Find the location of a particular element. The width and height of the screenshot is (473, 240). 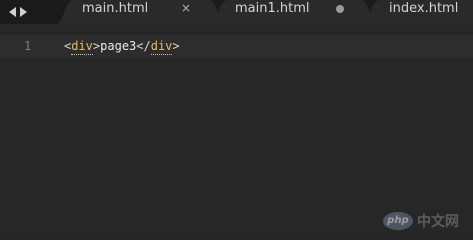

tab-main-html: main.html × is located at coordinates (141, 12).